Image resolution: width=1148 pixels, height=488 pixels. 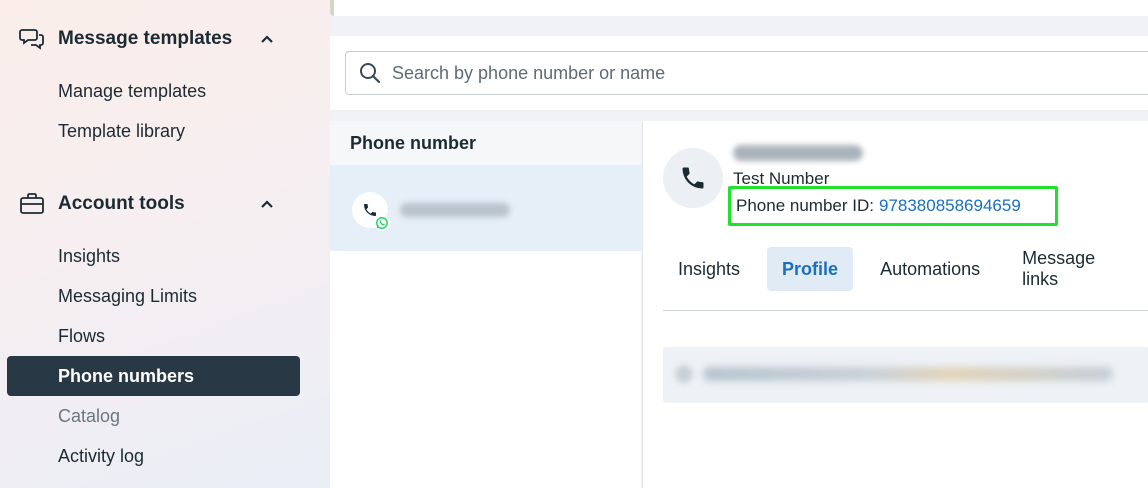 I want to click on section-message-templates: Message templates, so click(x=148, y=39).